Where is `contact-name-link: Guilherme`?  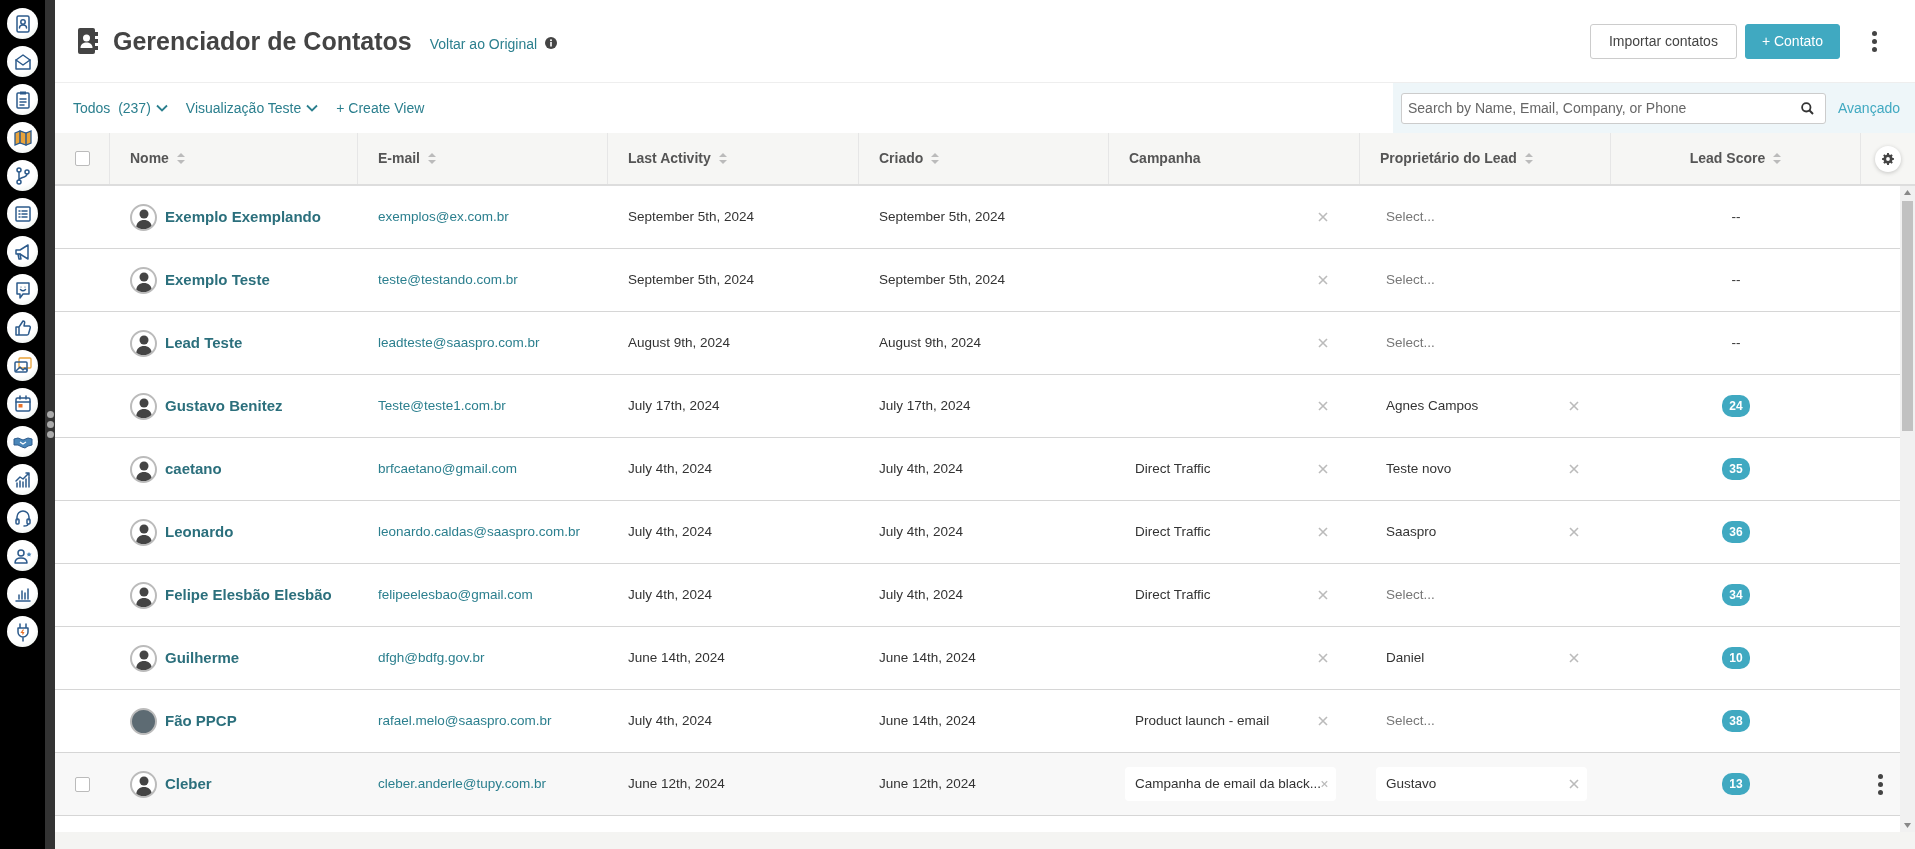
contact-name-link: Guilherme is located at coordinates (202, 658).